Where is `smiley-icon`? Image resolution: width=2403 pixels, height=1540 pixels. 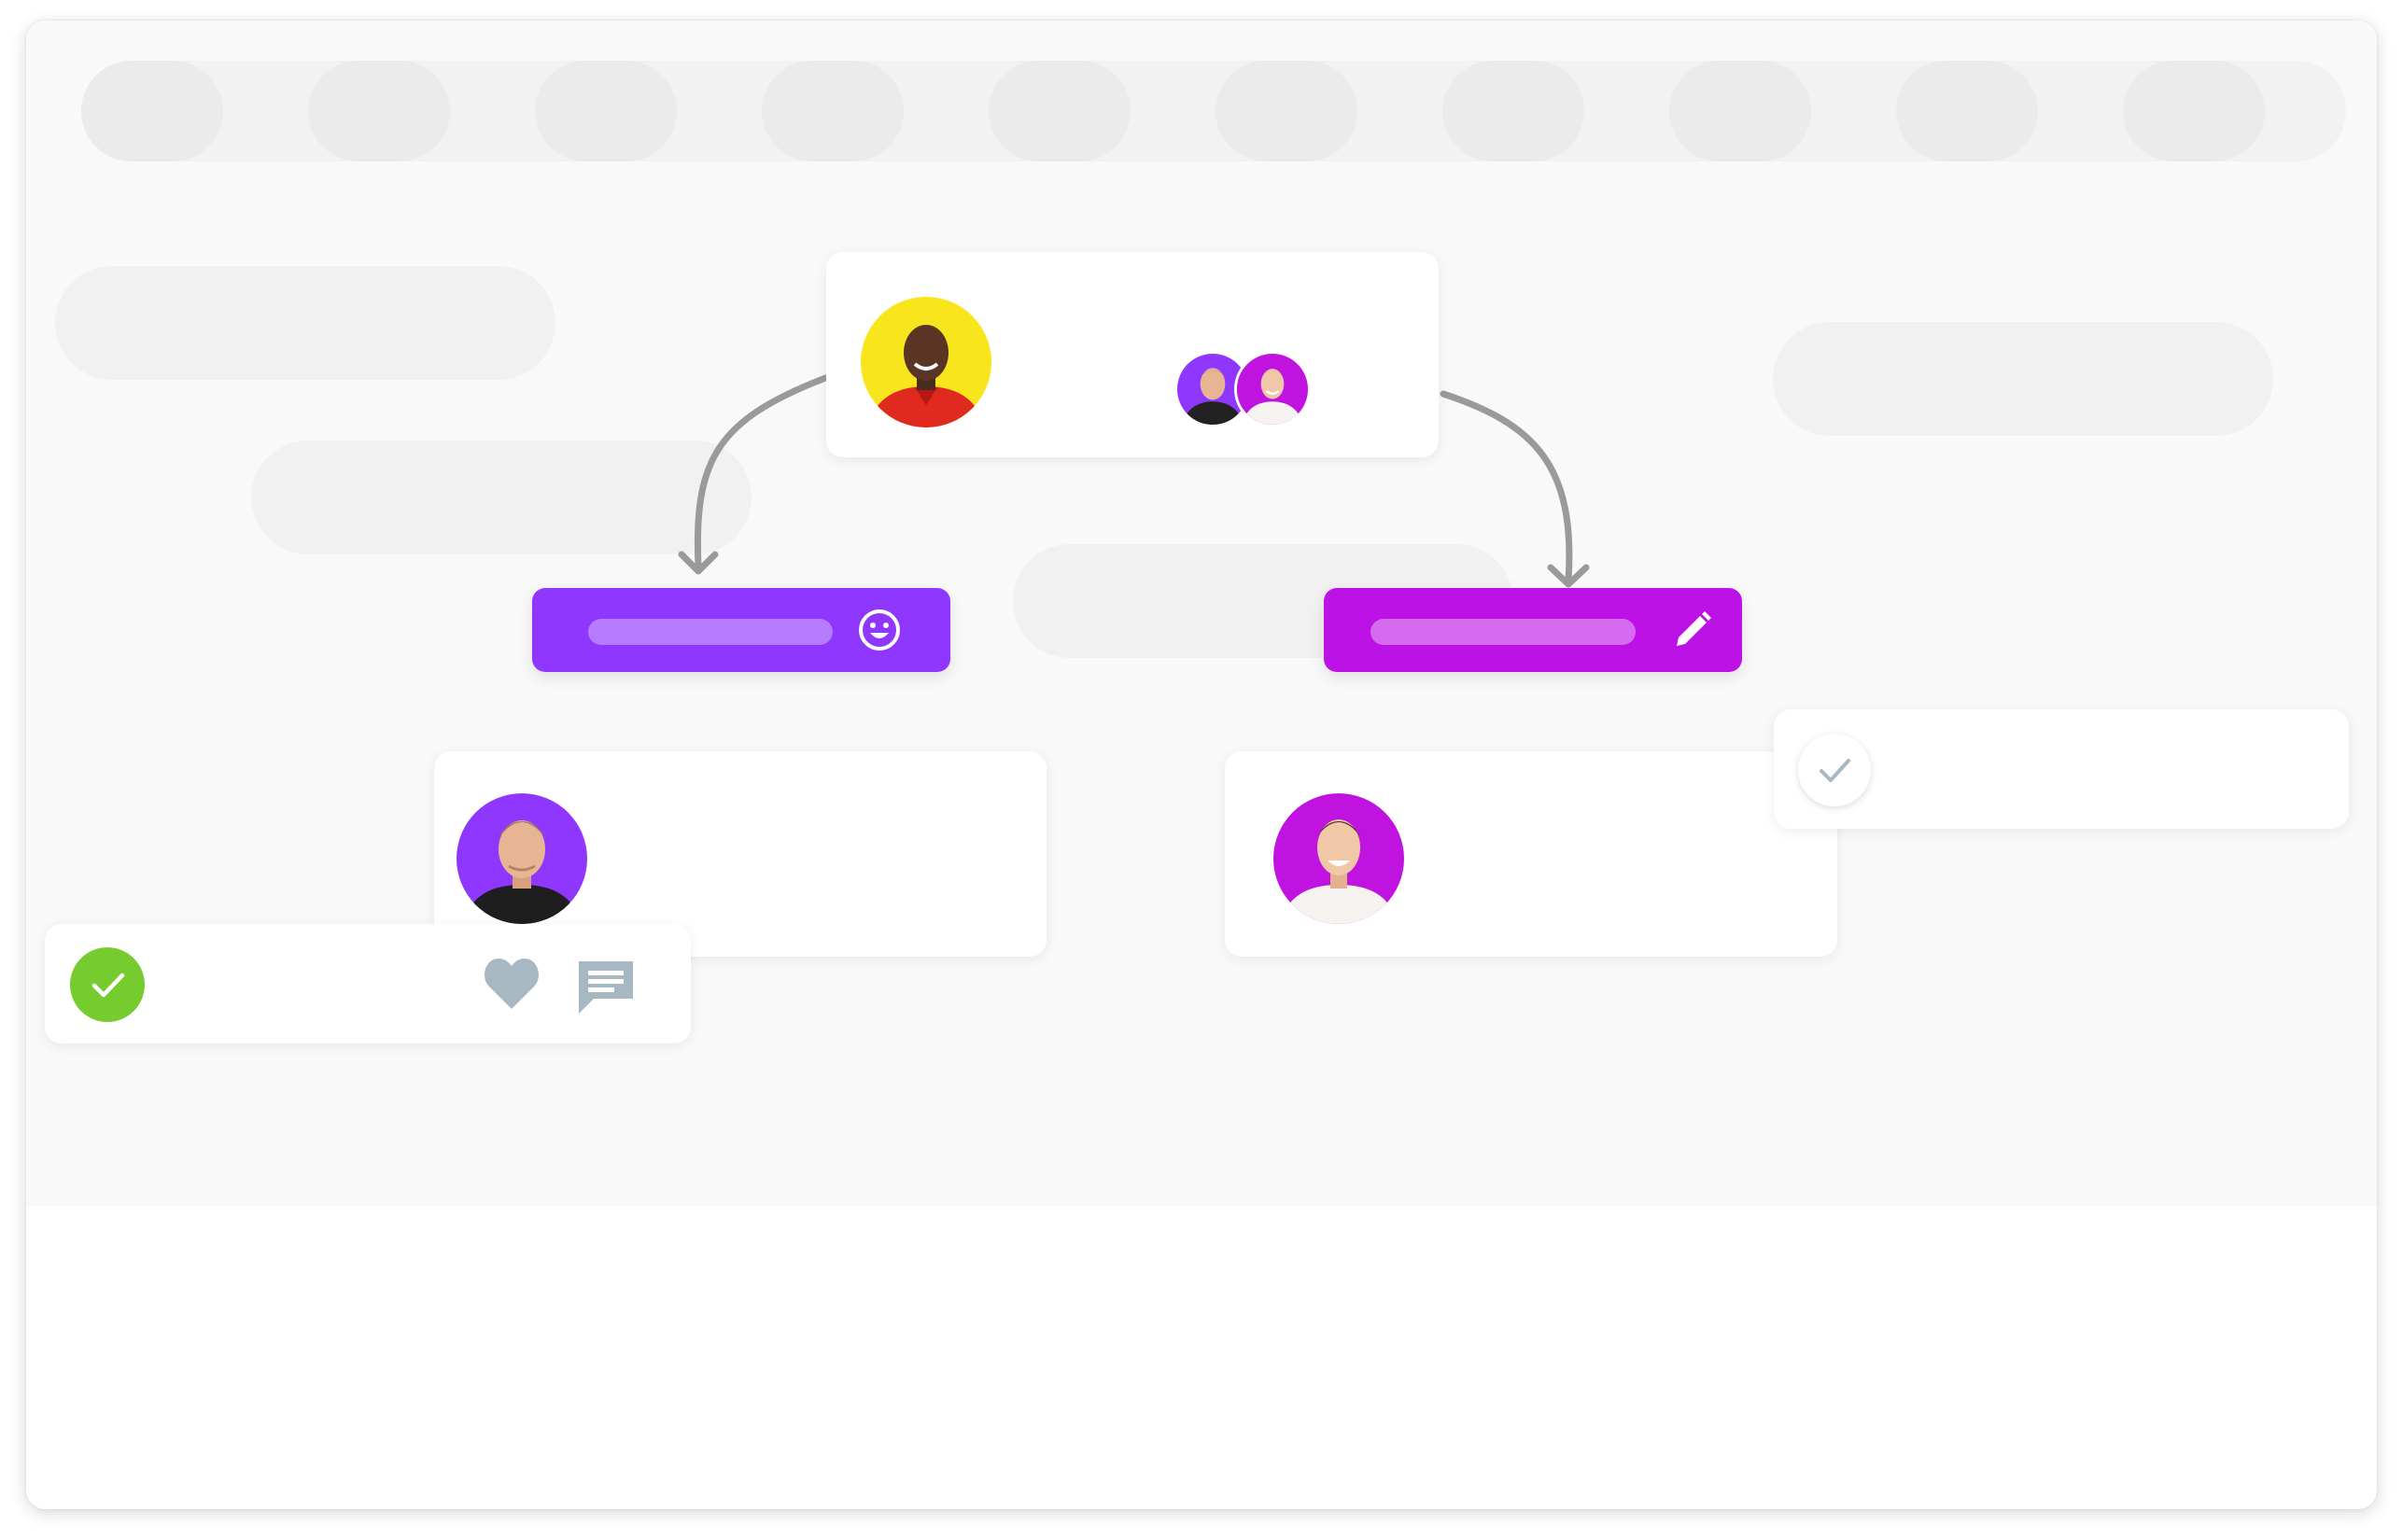 smiley-icon is located at coordinates (879, 630).